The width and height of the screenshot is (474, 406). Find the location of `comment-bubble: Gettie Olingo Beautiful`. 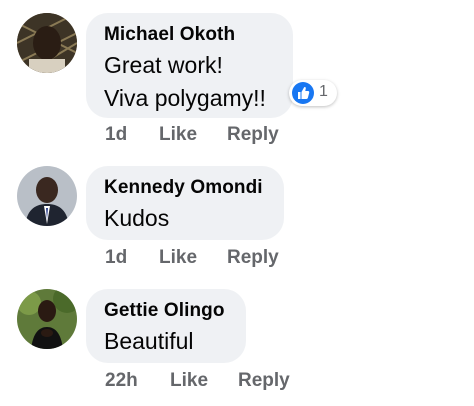

comment-bubble: Gettie Olingo Beautiful is located at coordinates (166, 326).